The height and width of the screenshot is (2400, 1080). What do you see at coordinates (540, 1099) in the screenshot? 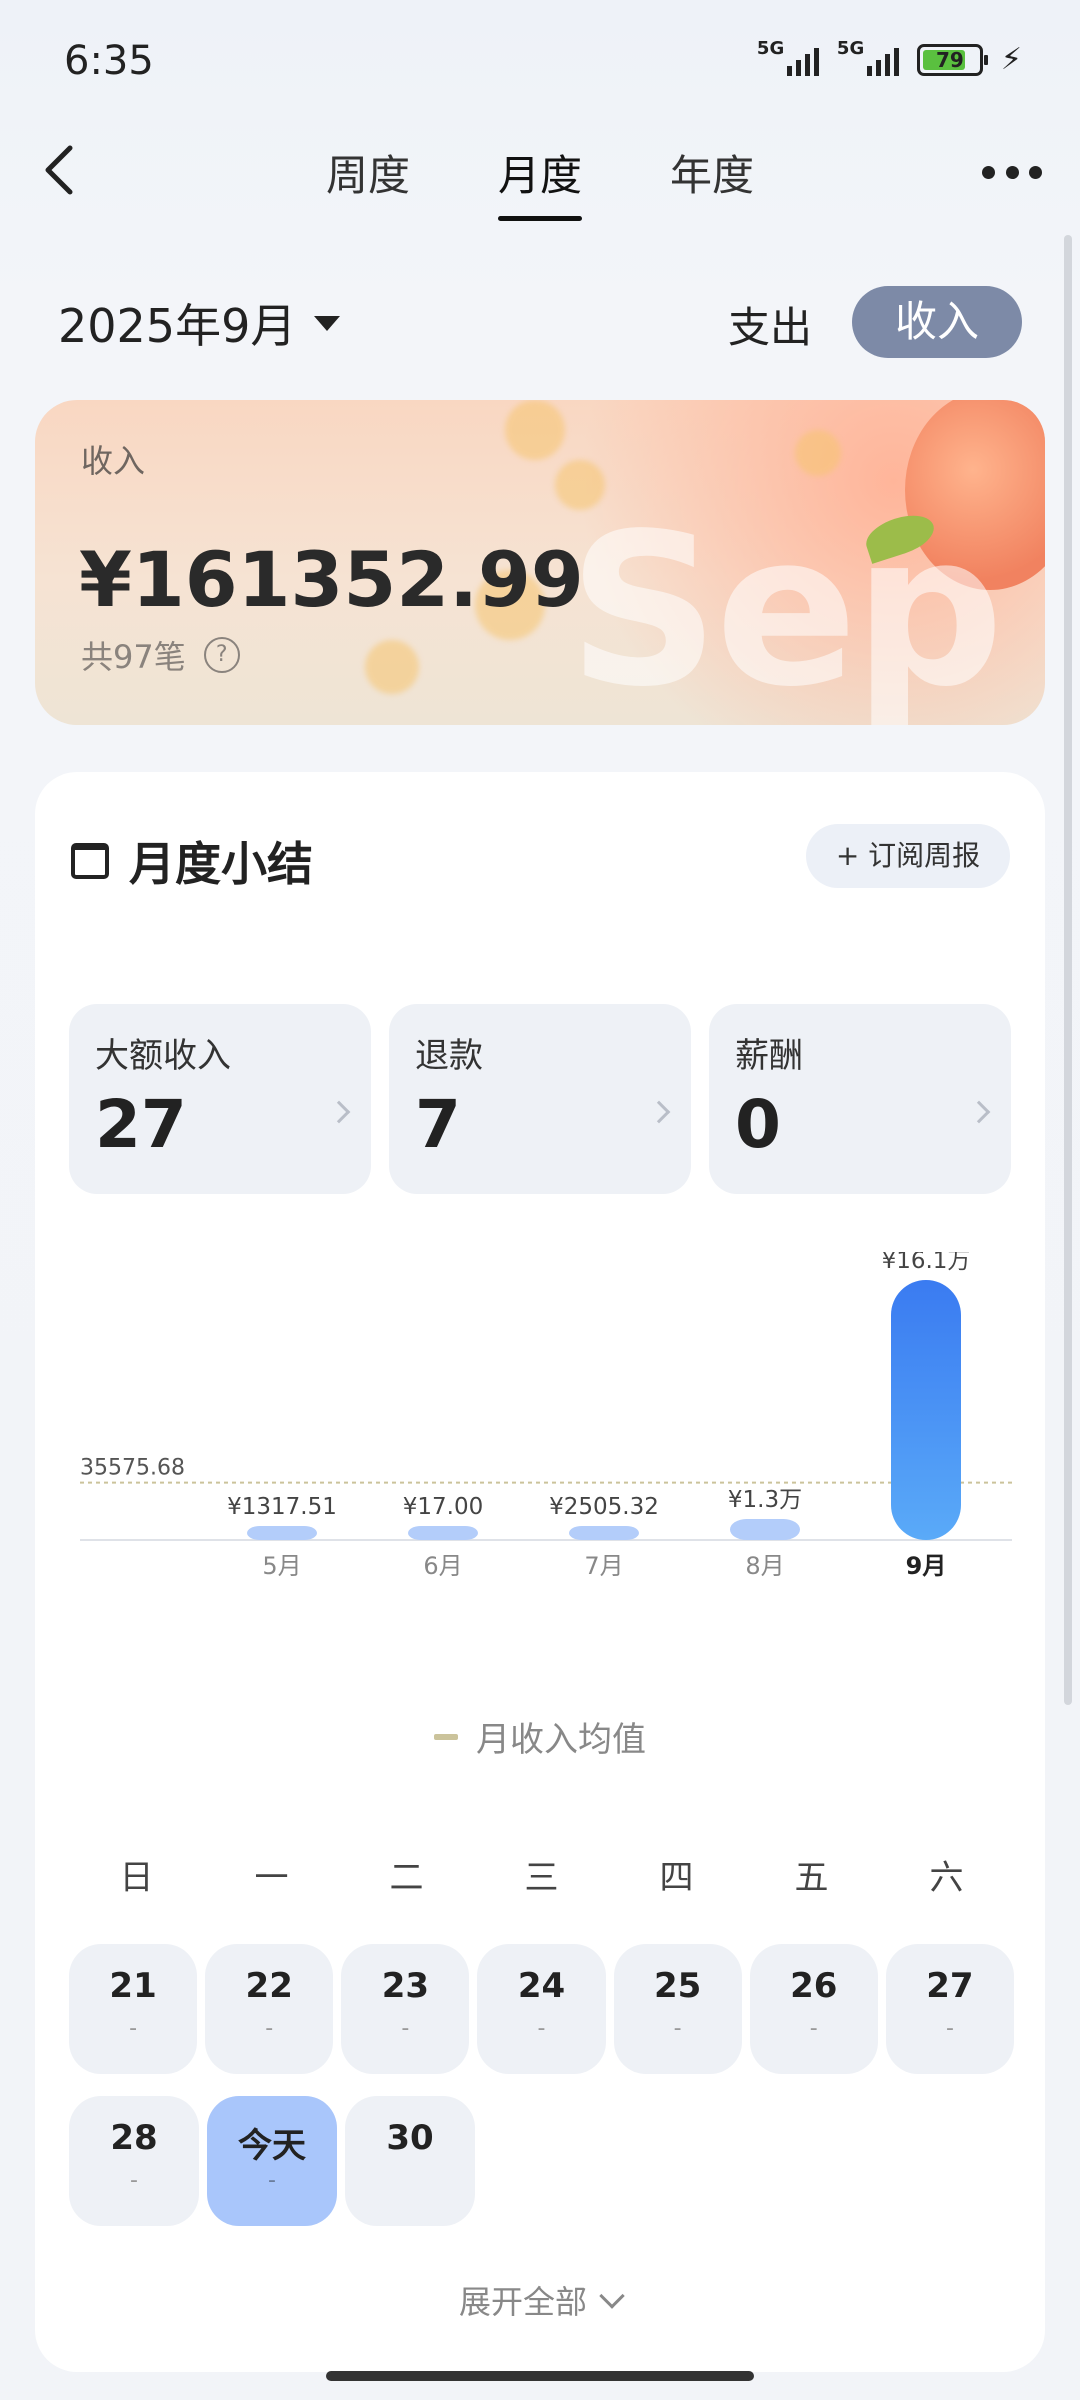
I see `stat-card-refund: 退款 7` at bounding box center [540, 1099].